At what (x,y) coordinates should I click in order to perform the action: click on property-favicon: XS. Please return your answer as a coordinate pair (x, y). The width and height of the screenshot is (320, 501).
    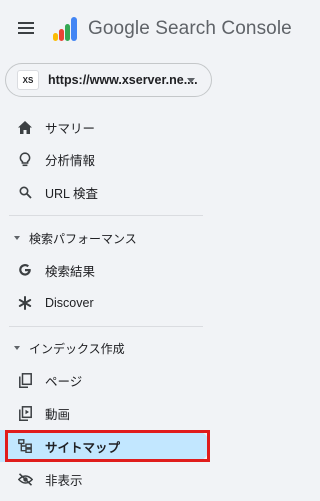
    Looking at the image, I should click on (28, 80).